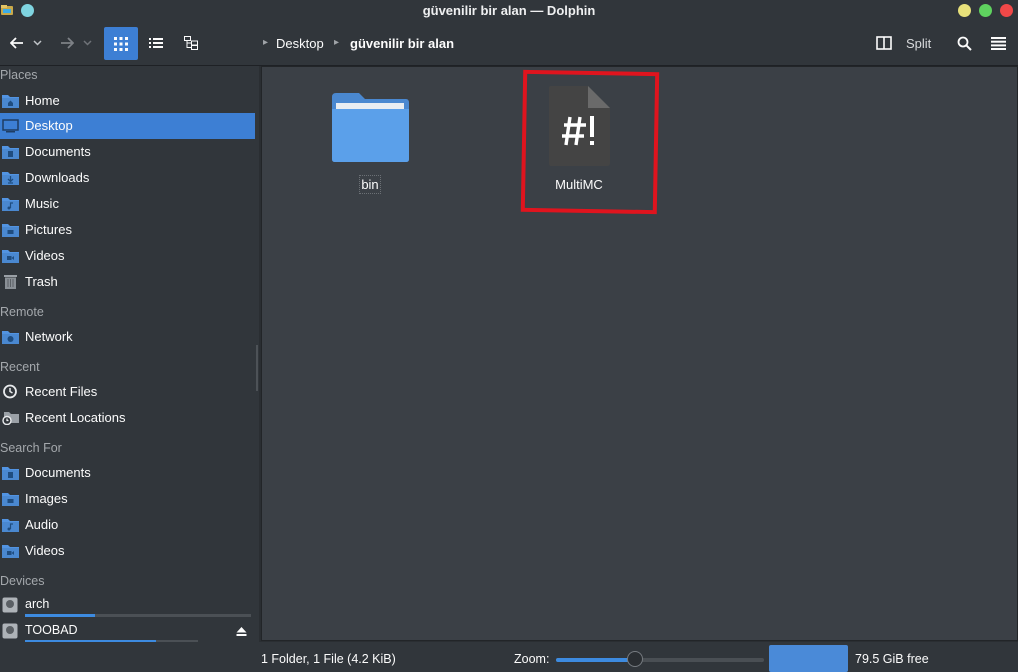  I want to click on forward-history-dropdown, so click(87, 43).